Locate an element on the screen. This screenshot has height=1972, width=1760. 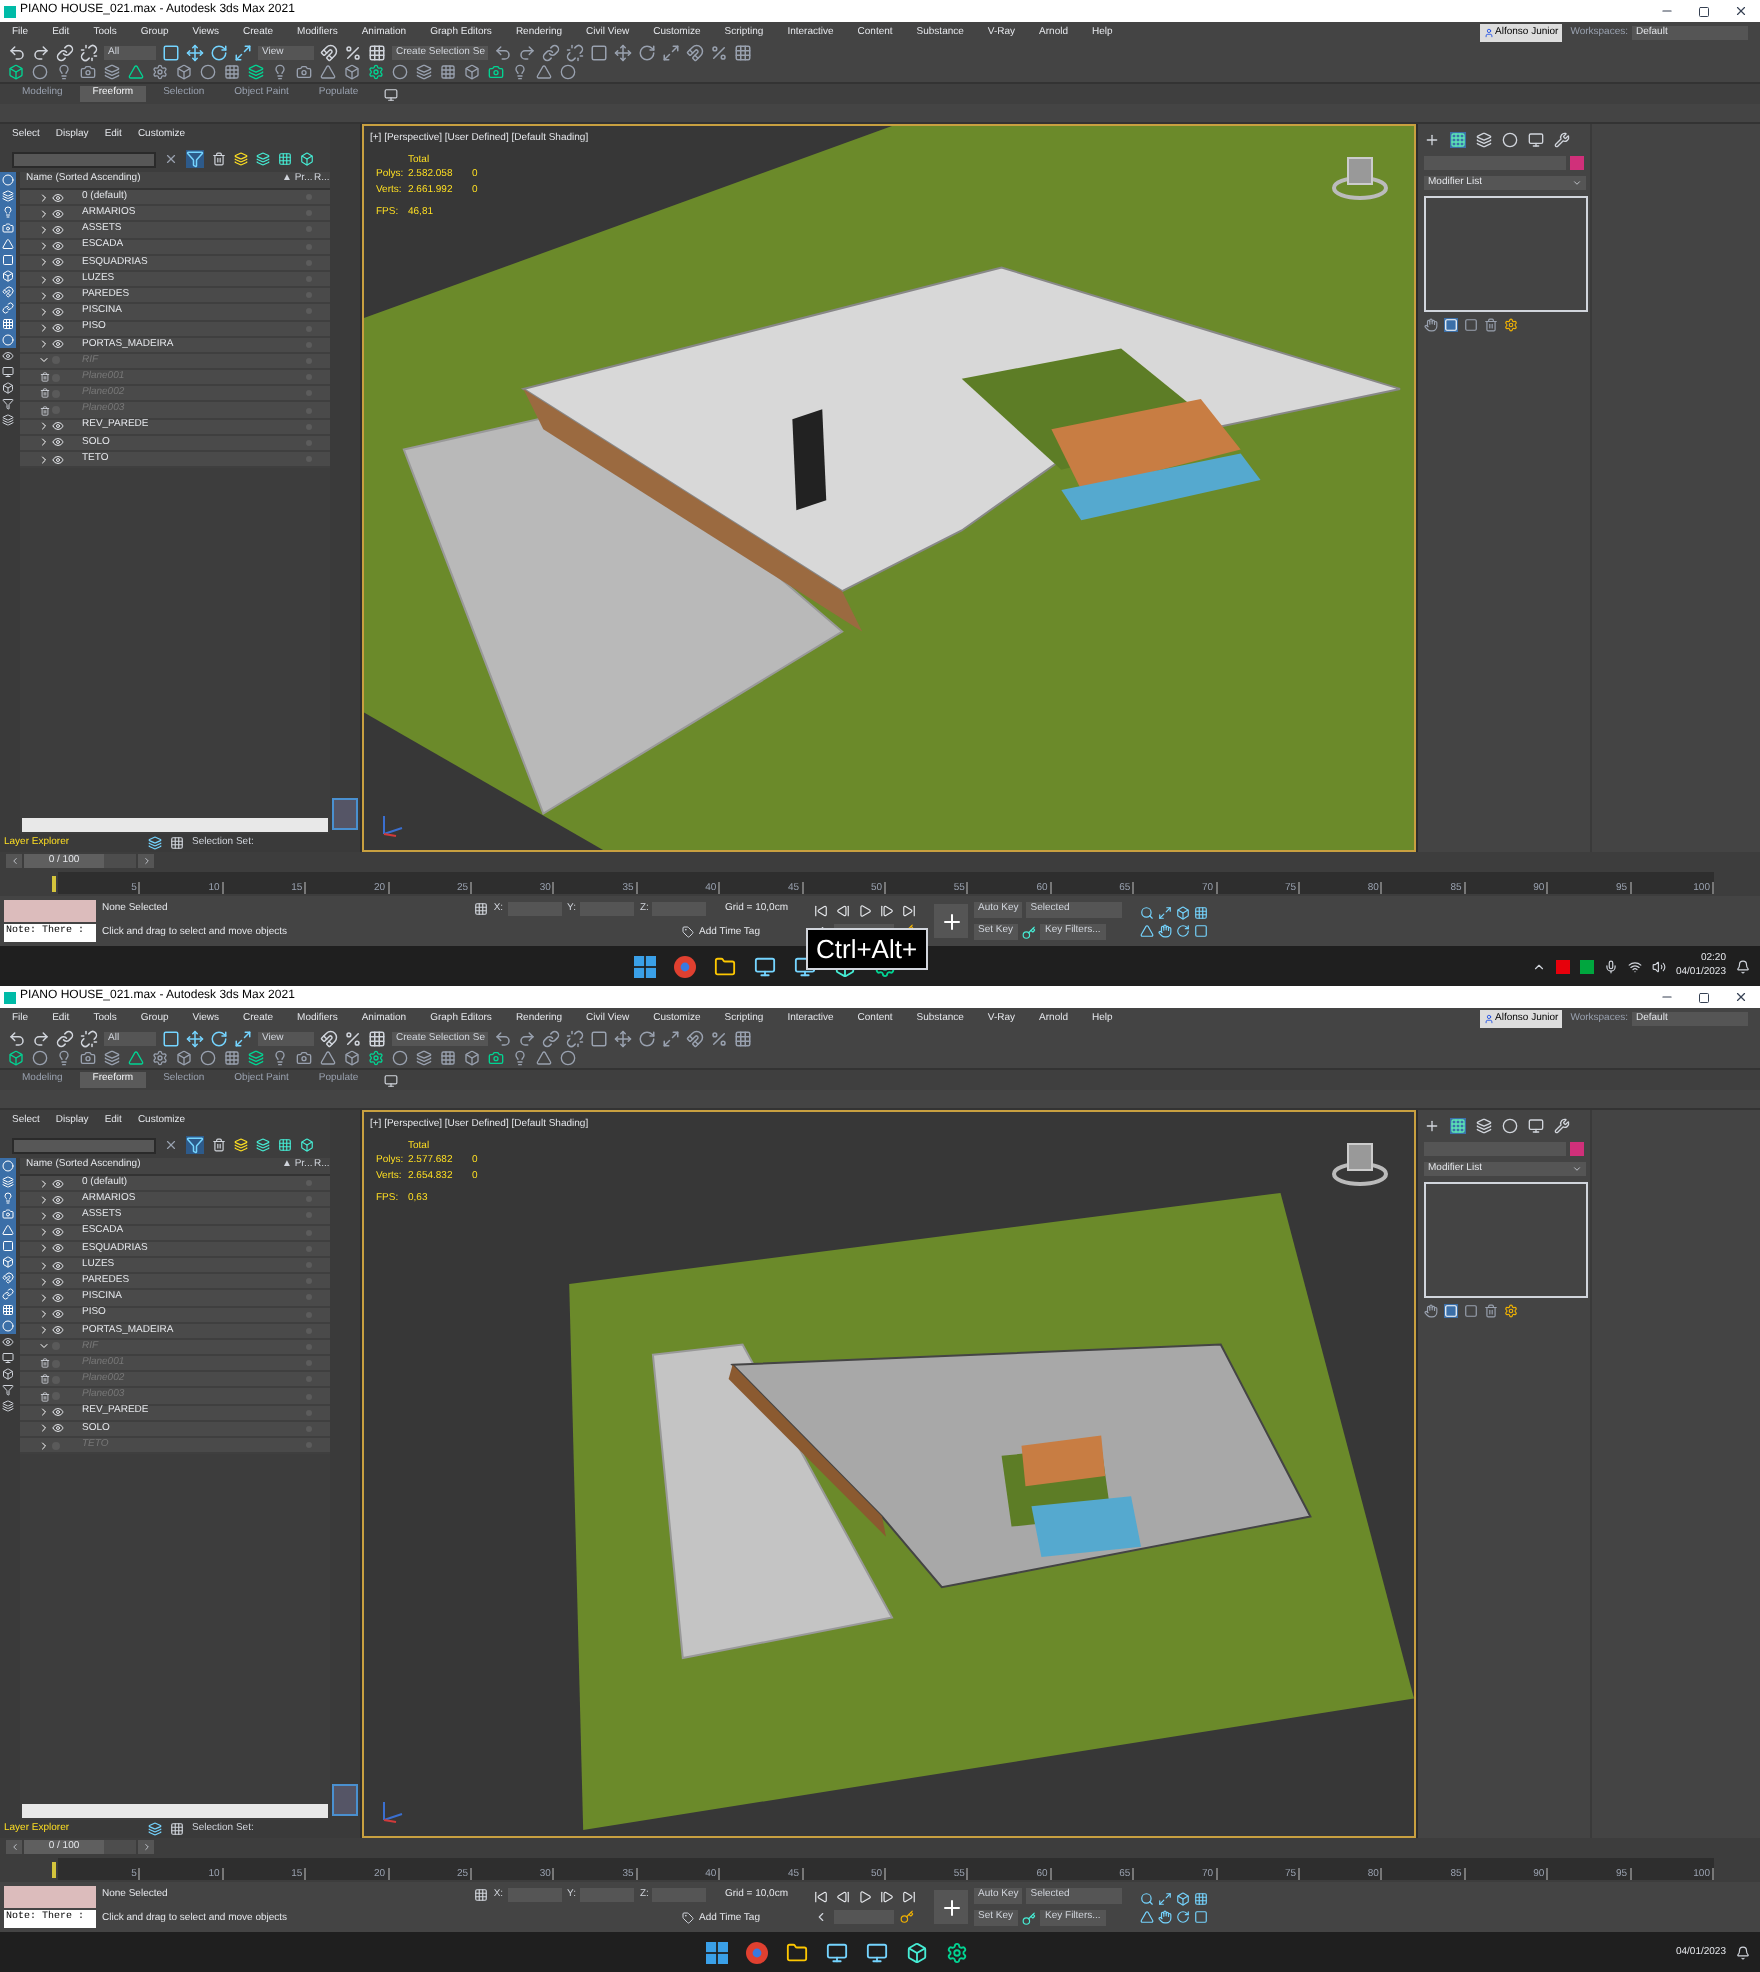
time-config-icon is located at coordinates (821, 1917).